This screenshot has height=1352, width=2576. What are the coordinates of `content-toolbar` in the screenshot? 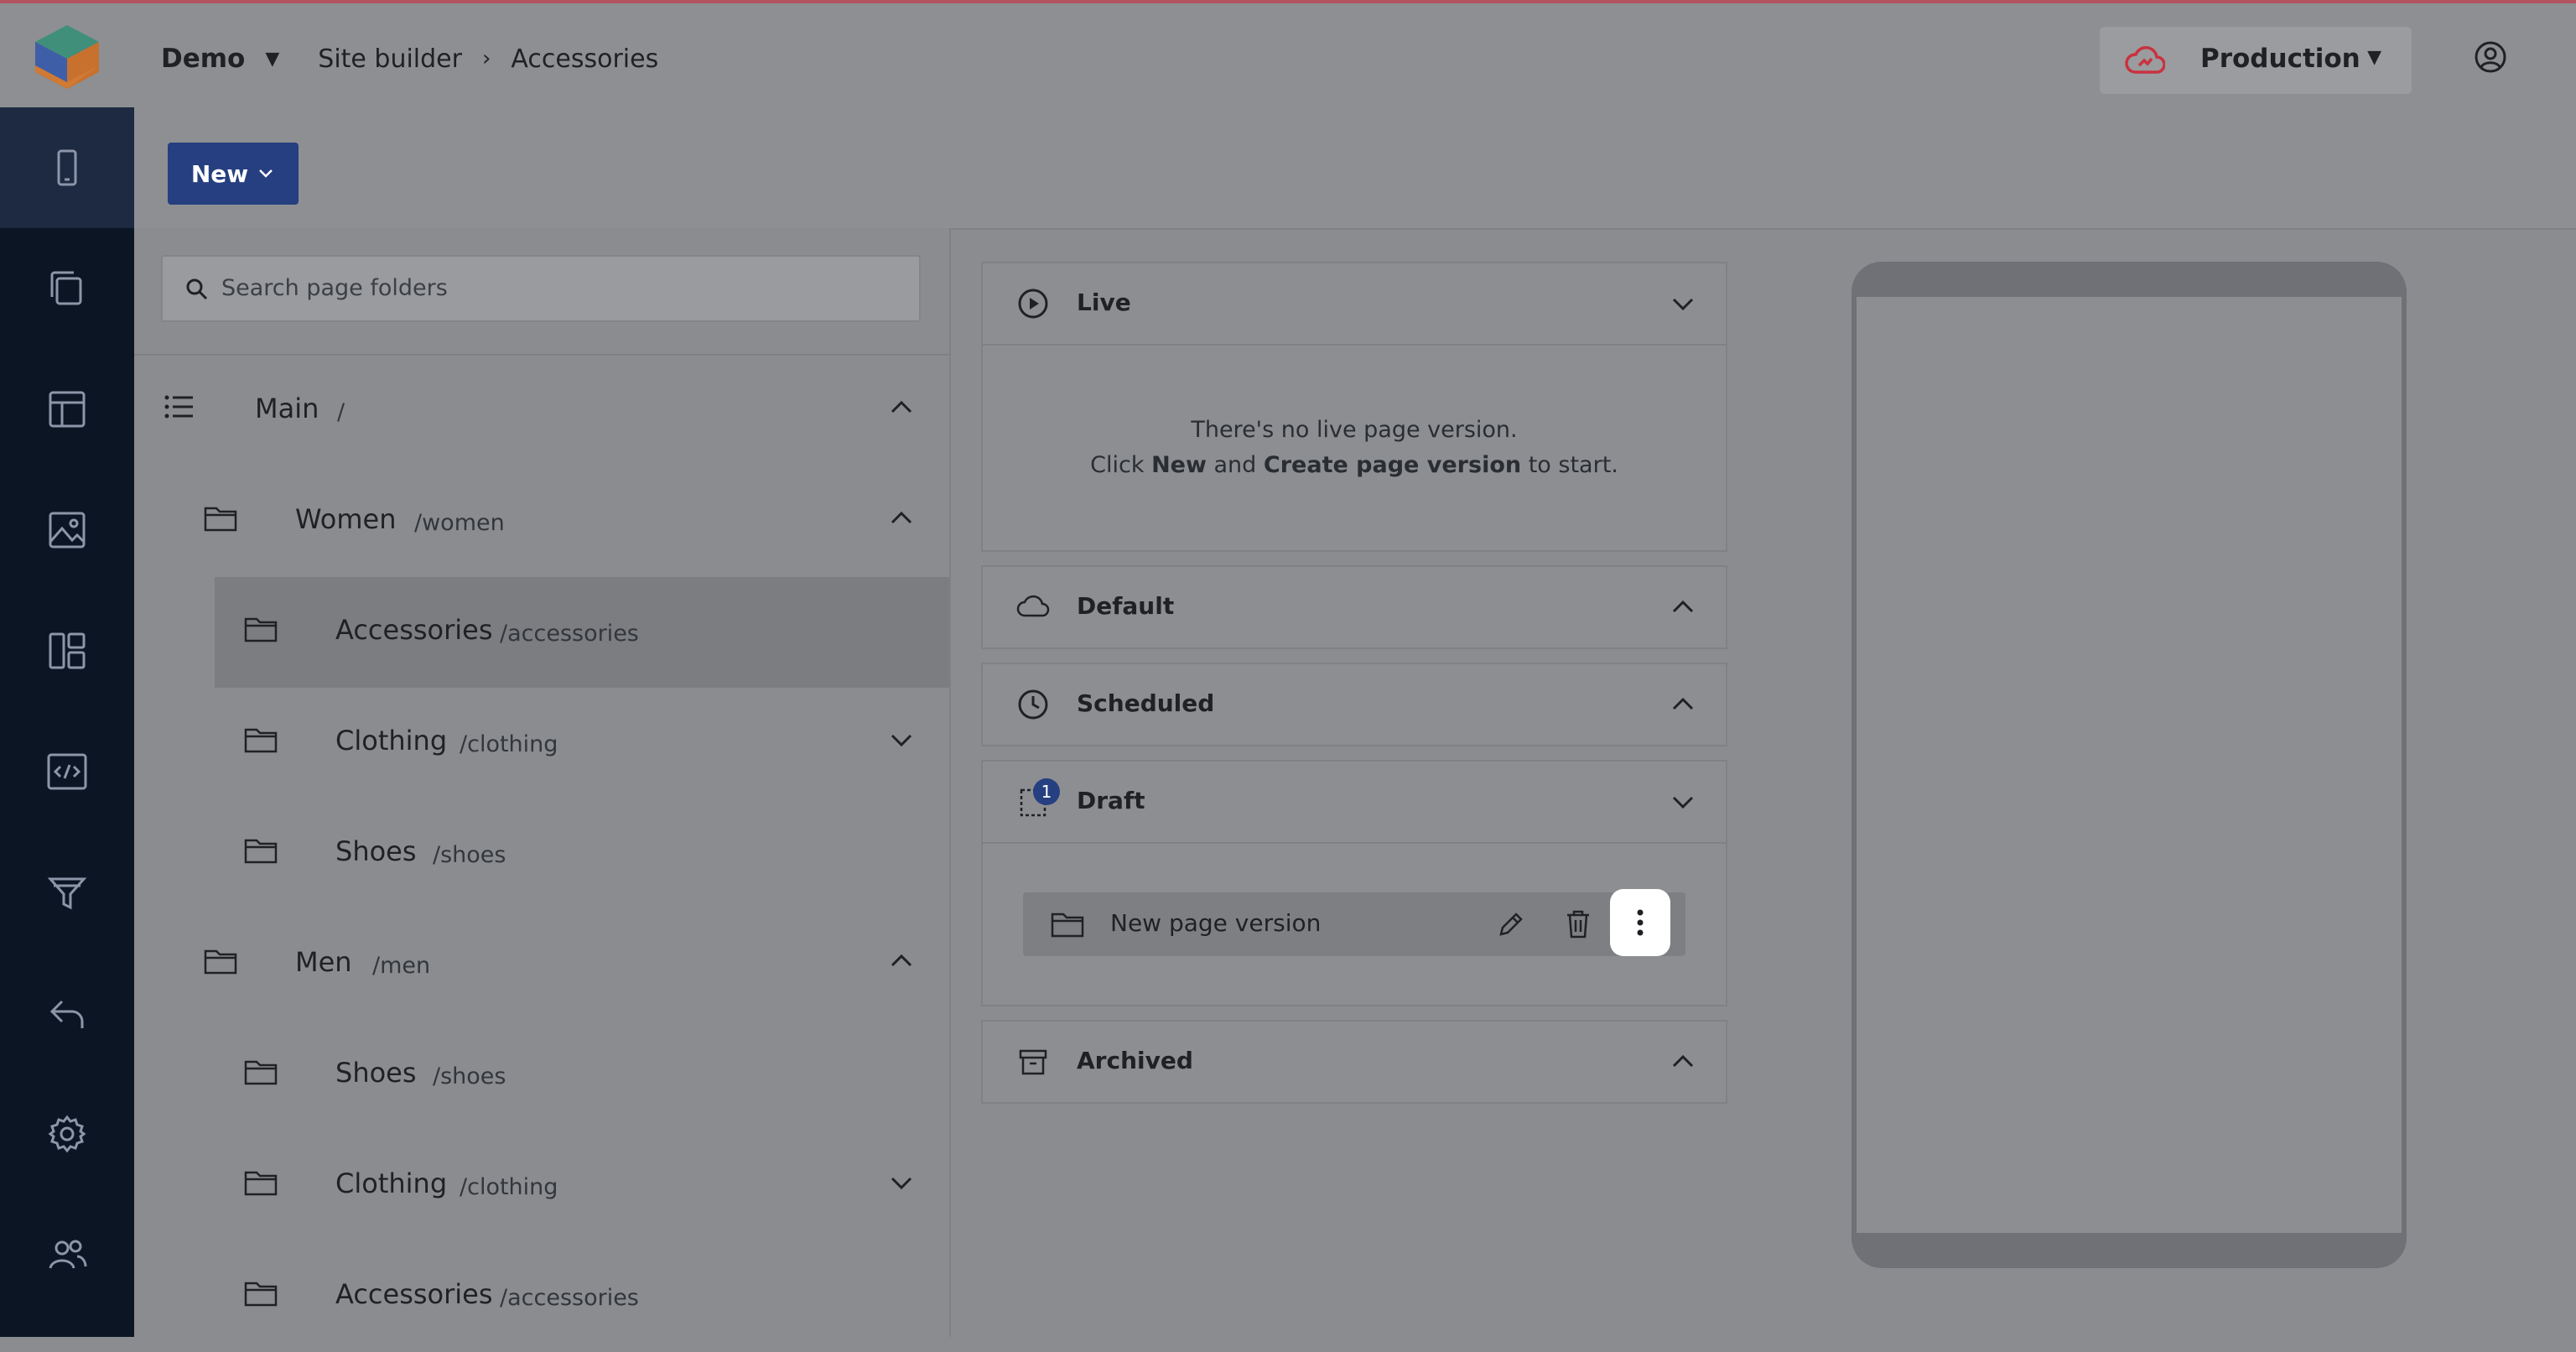 It's located at (1355, 168).